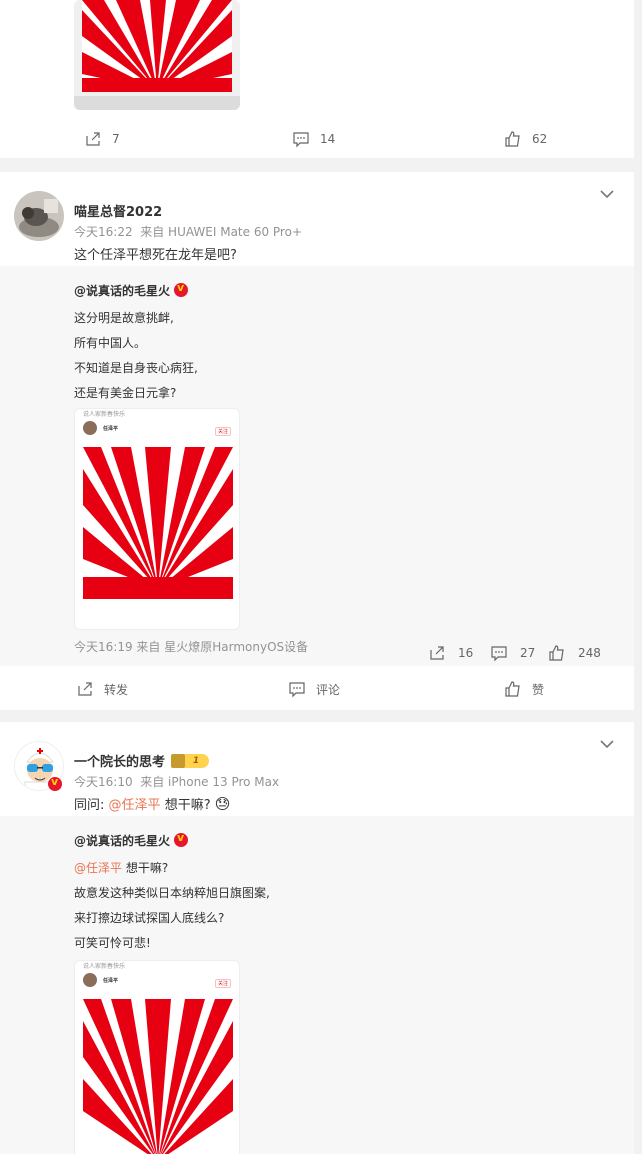 This screenshot has height=1154, width=642. I want to click on post-text: 同问: @任泽平 想干嘛? 😓, so click(152, 803).